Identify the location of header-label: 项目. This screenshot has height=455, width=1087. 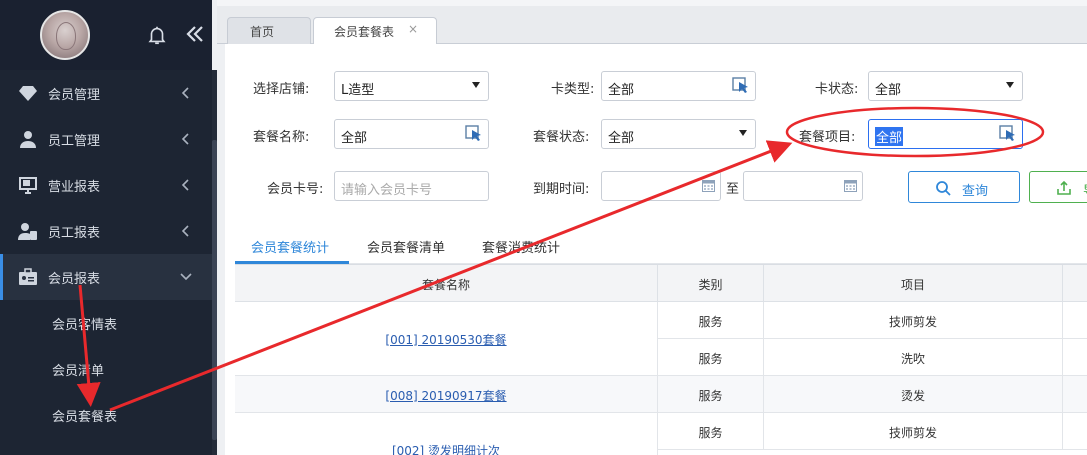
(912, 285).